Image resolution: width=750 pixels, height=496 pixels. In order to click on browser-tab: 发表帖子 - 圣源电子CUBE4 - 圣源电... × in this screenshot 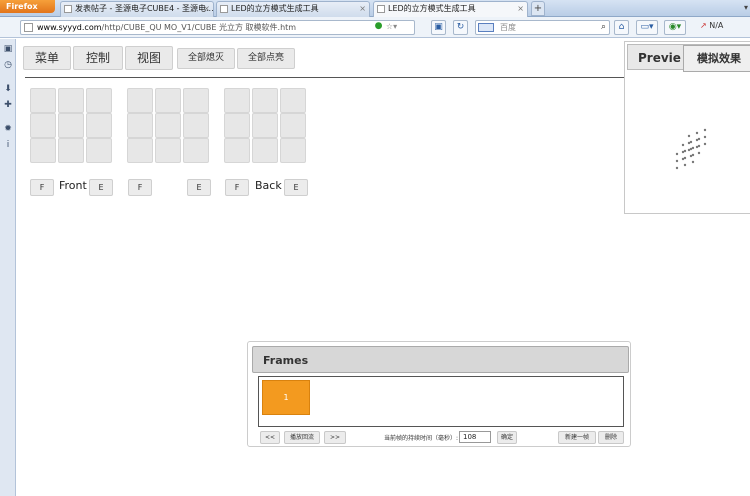, I will do `click(137, 9)`.